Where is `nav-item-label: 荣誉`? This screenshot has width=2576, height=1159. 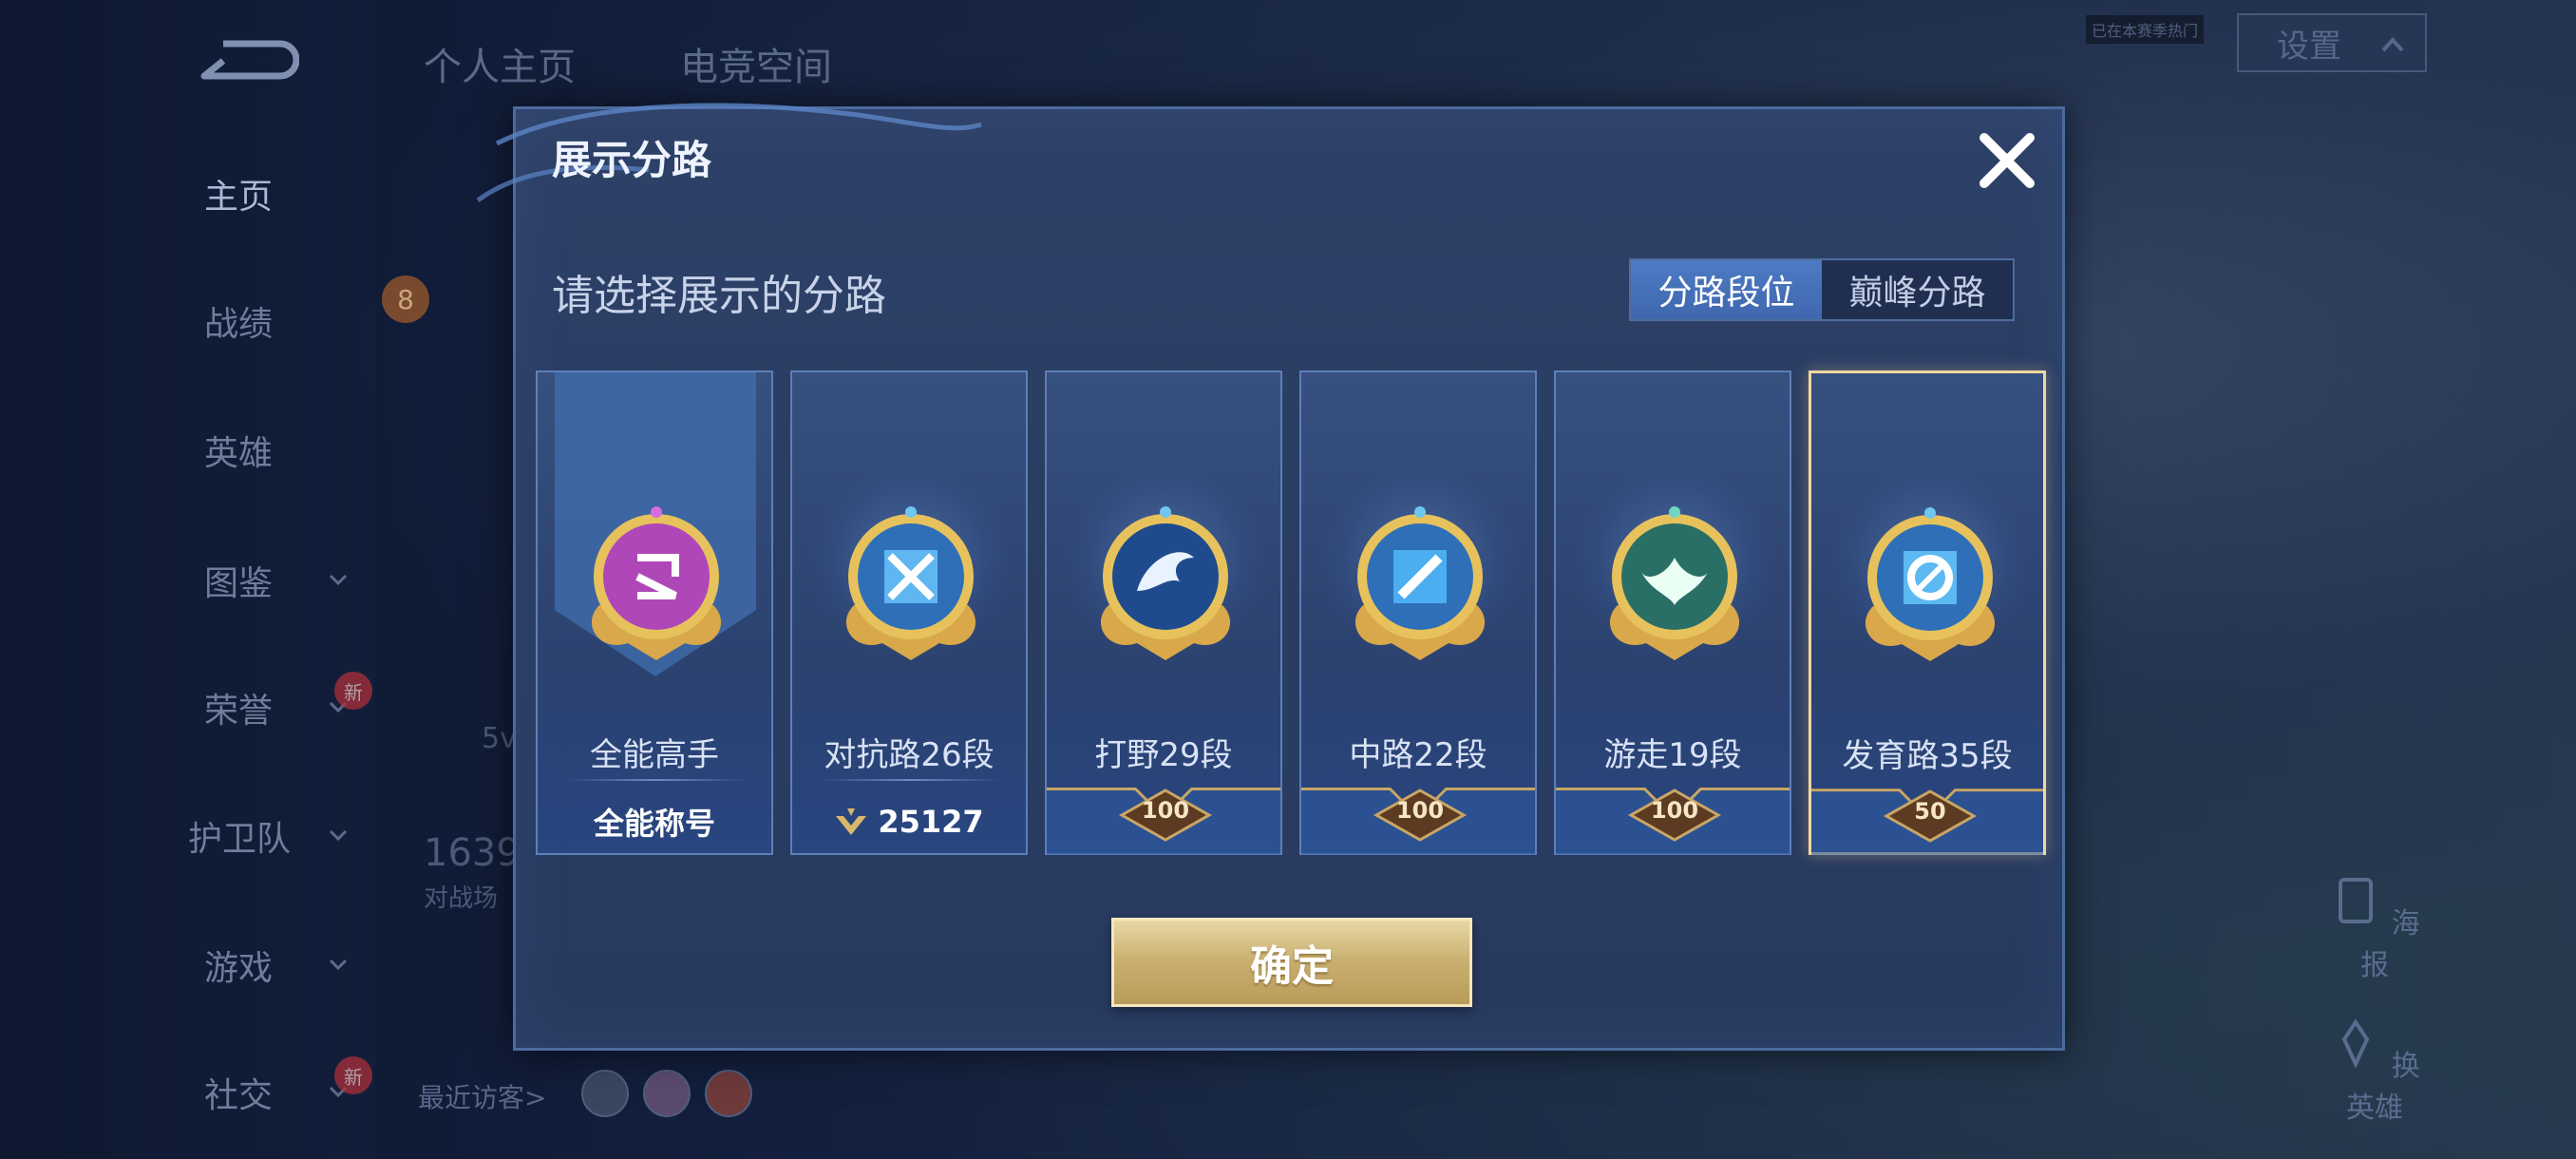 nav-item-label: 荣誉 is located at coordinates (239, 711).